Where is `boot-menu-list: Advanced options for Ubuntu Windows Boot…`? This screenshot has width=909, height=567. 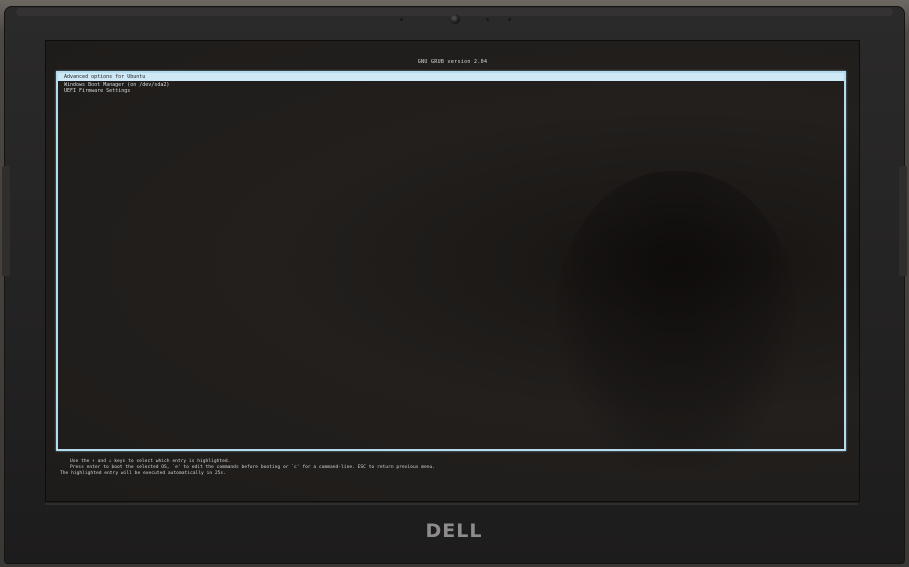 boot-menu-list: Advanced options for Ubuntu Windows Boot… is located at coordinates (451, 83).